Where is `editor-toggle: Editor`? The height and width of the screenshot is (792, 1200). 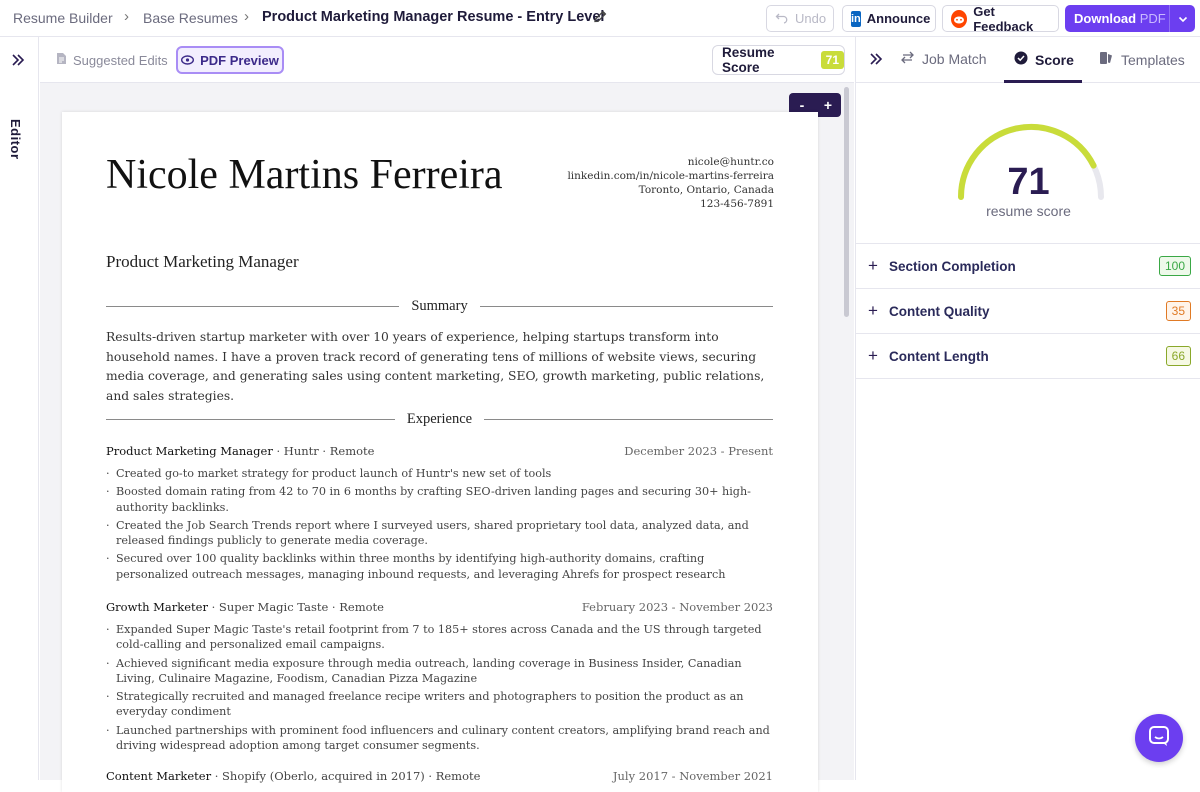 editor-toggle: Editor is located at coordinates (15, 139).